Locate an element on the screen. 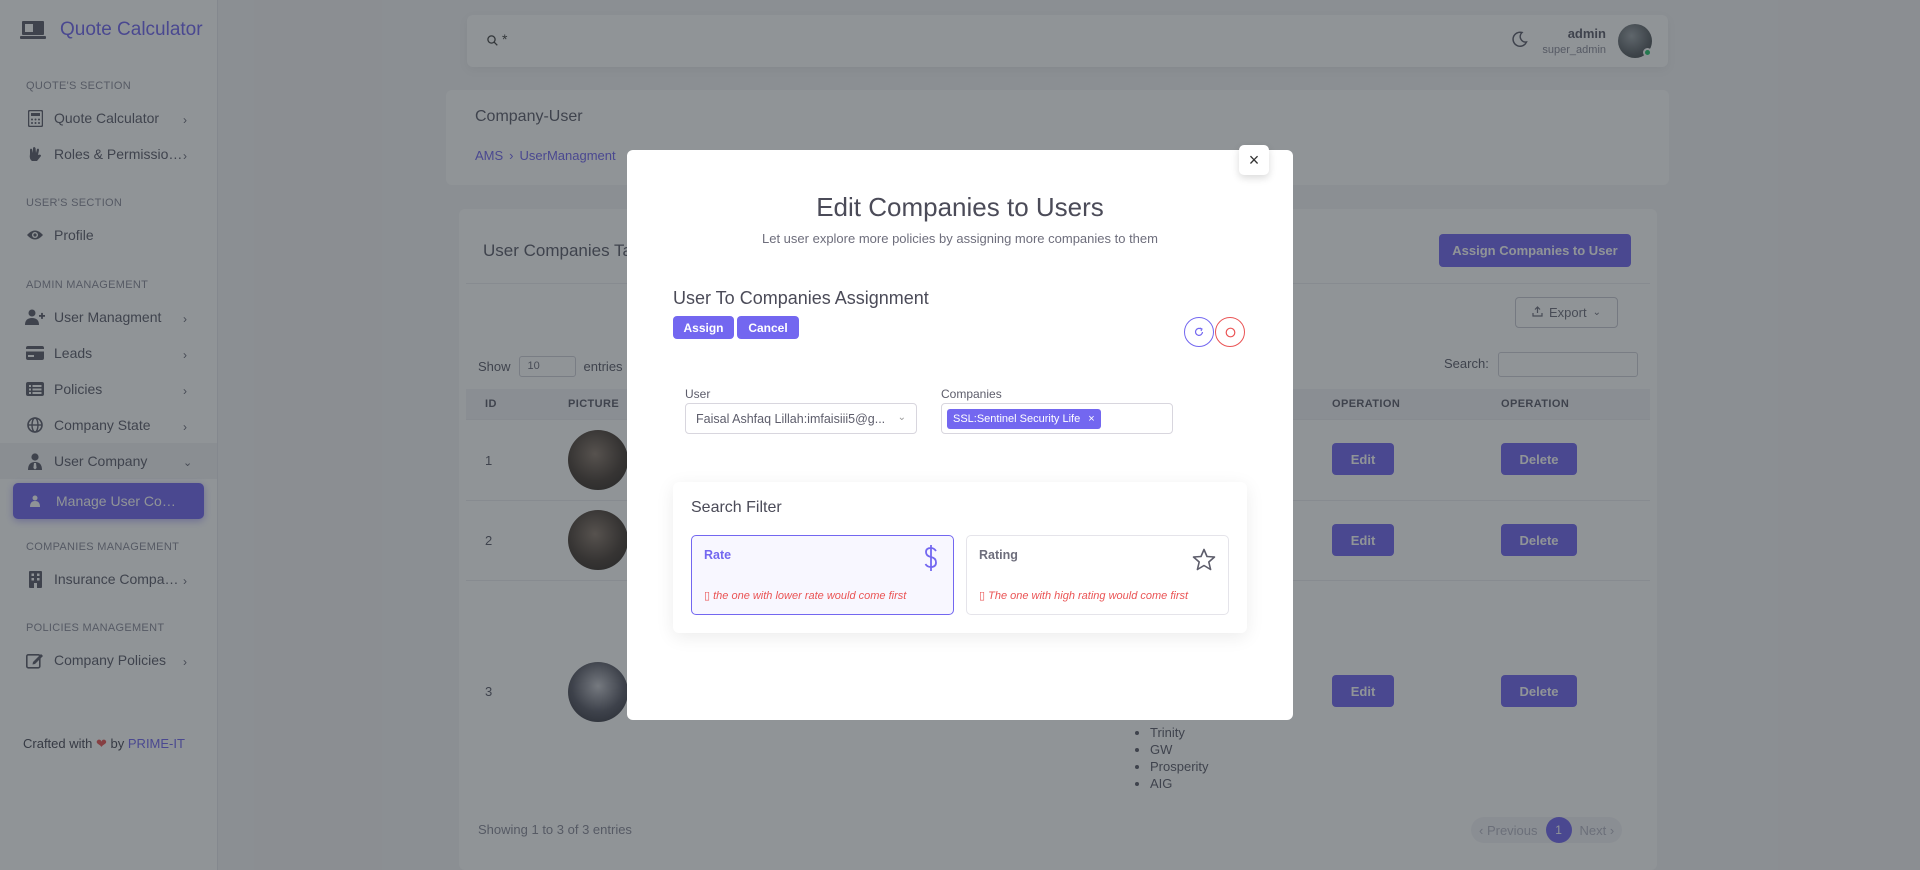 Image resolution: width=1920 pixels, height=870 pixels. filter-option-label: Rate is located at coordinates (718, 555).